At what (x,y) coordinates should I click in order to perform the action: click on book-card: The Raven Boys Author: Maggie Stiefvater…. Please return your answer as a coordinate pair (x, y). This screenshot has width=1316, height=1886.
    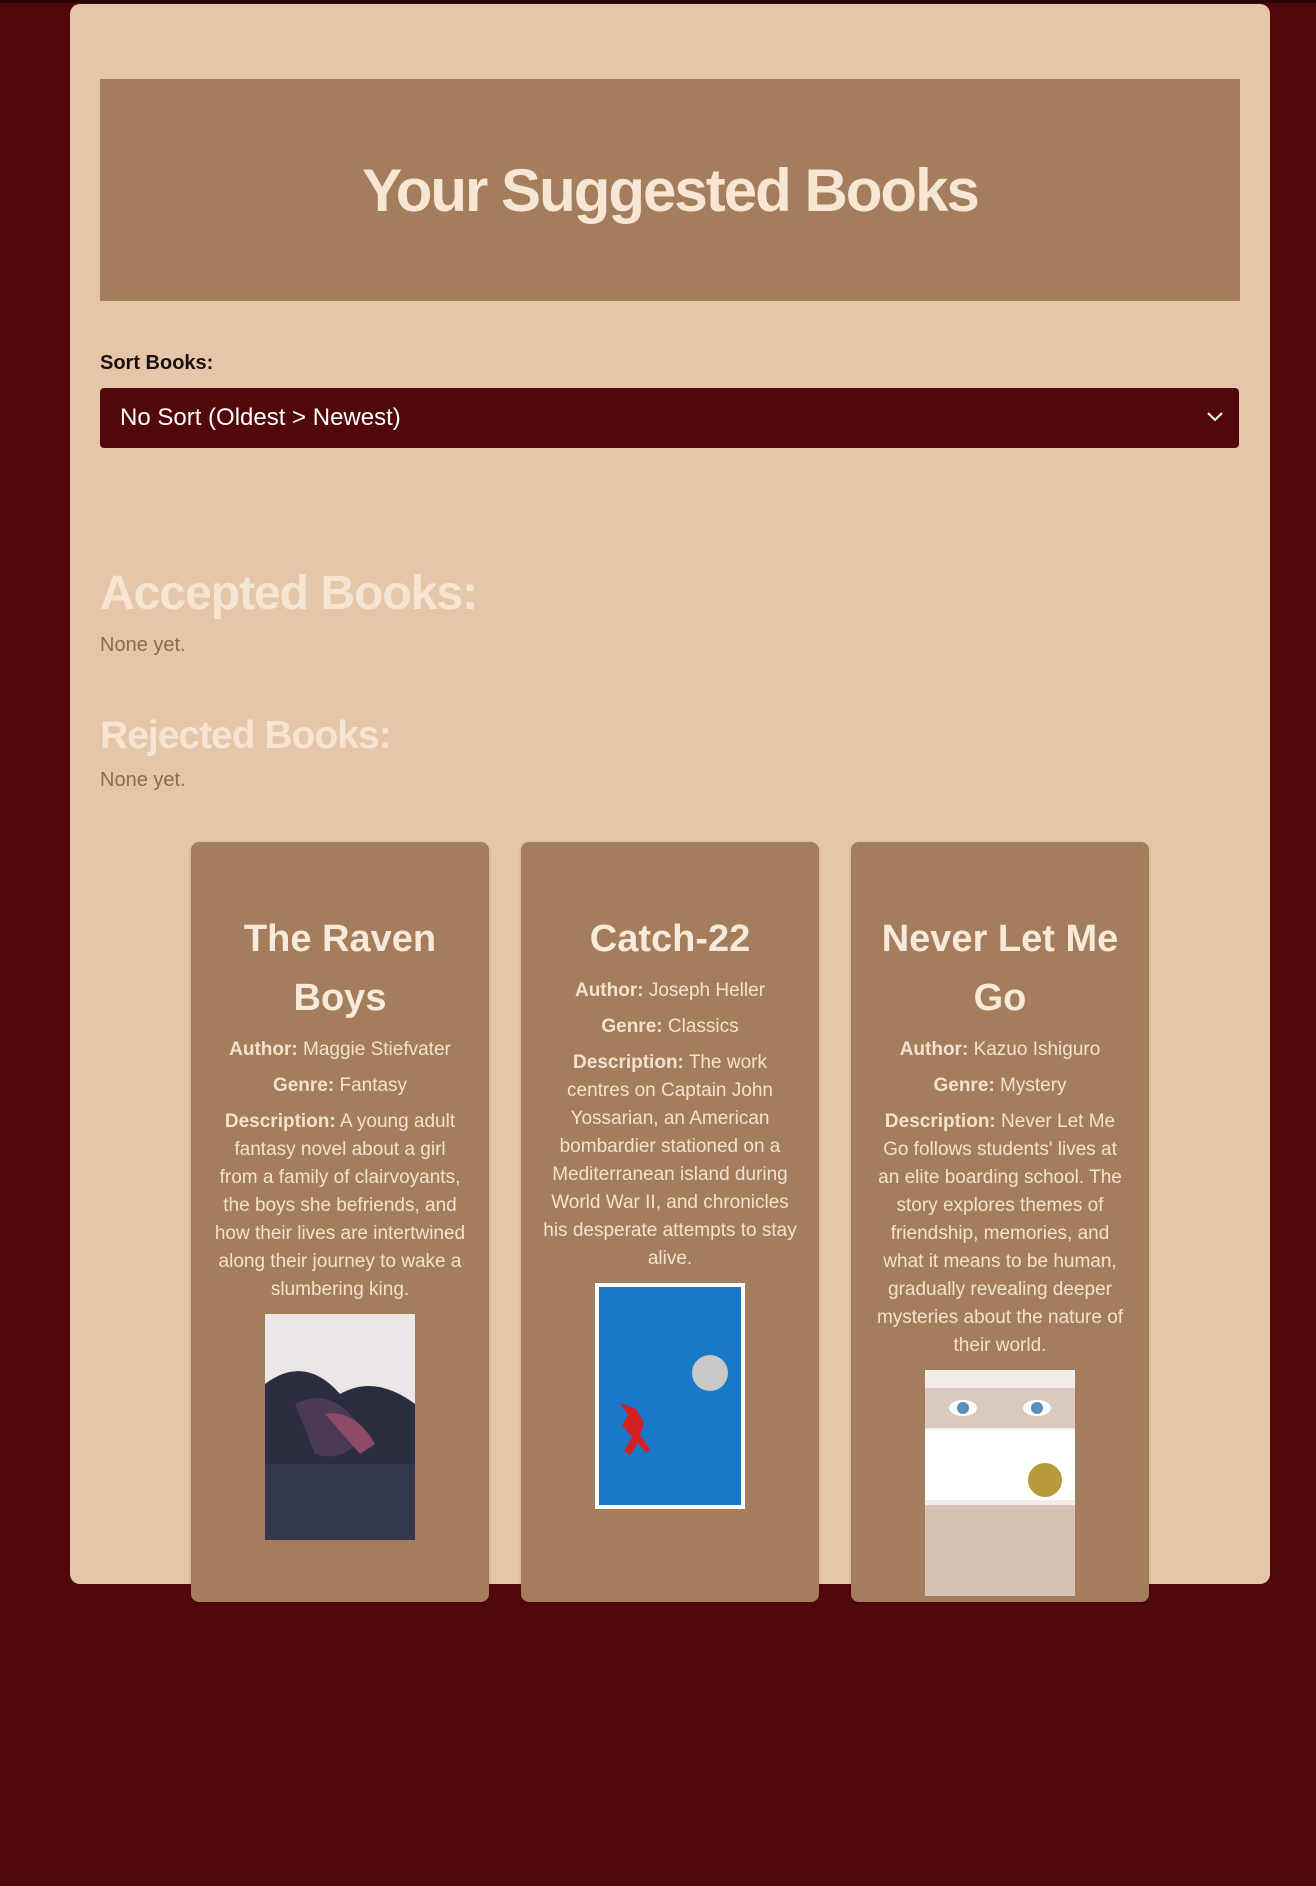
    Looking at the image, I should click on (340, 1222).